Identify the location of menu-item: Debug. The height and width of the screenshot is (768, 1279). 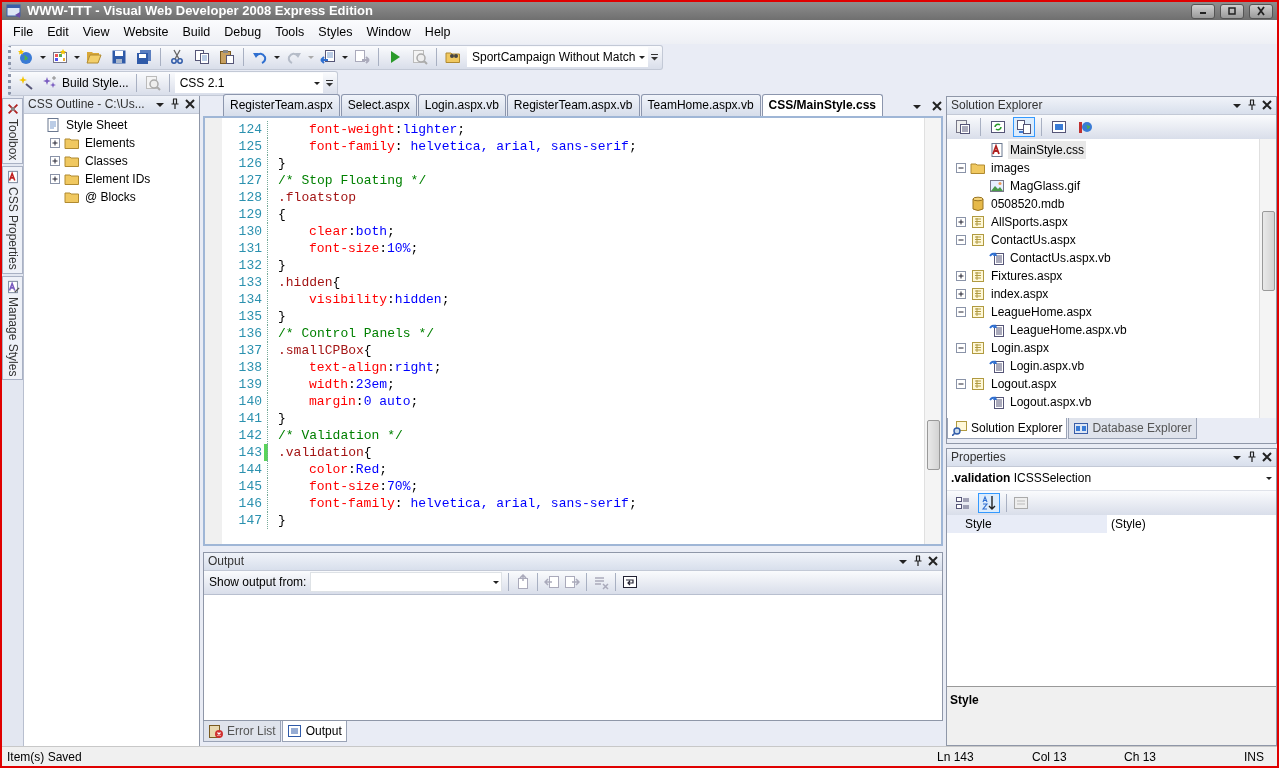
(243, 32).